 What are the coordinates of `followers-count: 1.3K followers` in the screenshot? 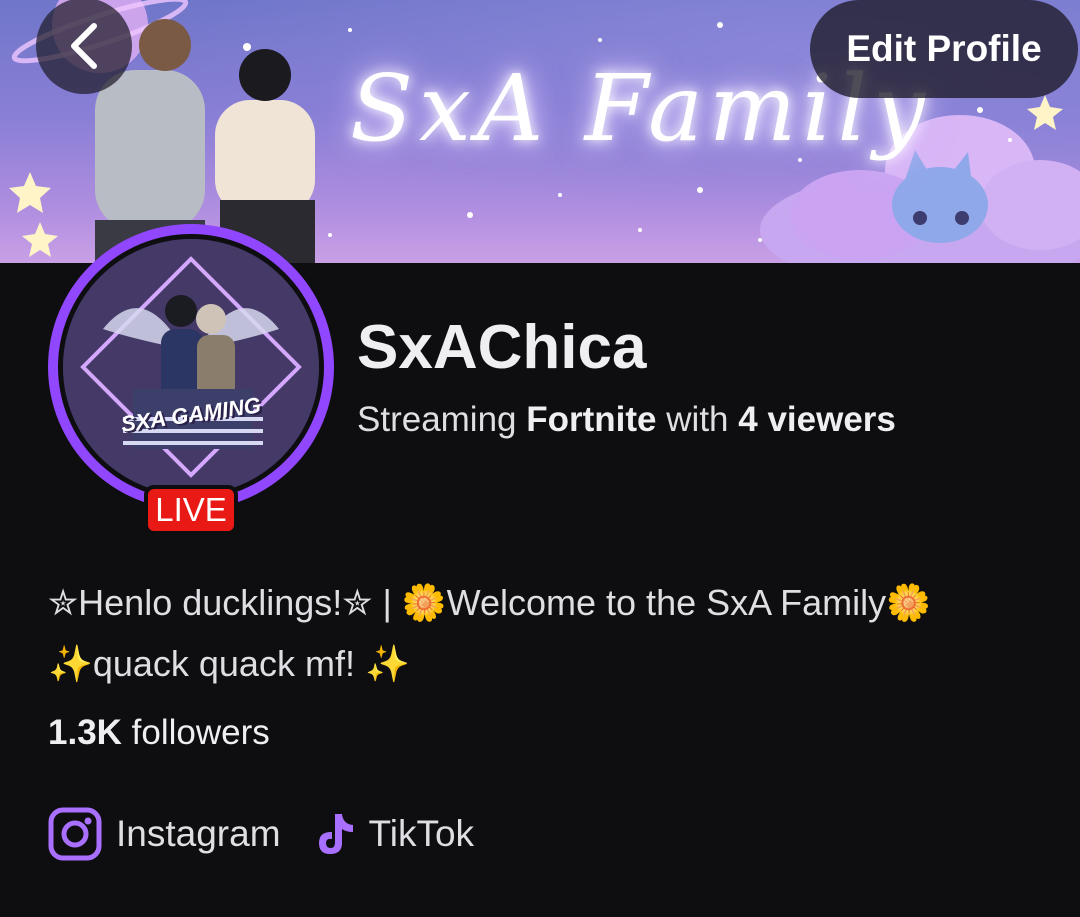 It's located at (159, 733).